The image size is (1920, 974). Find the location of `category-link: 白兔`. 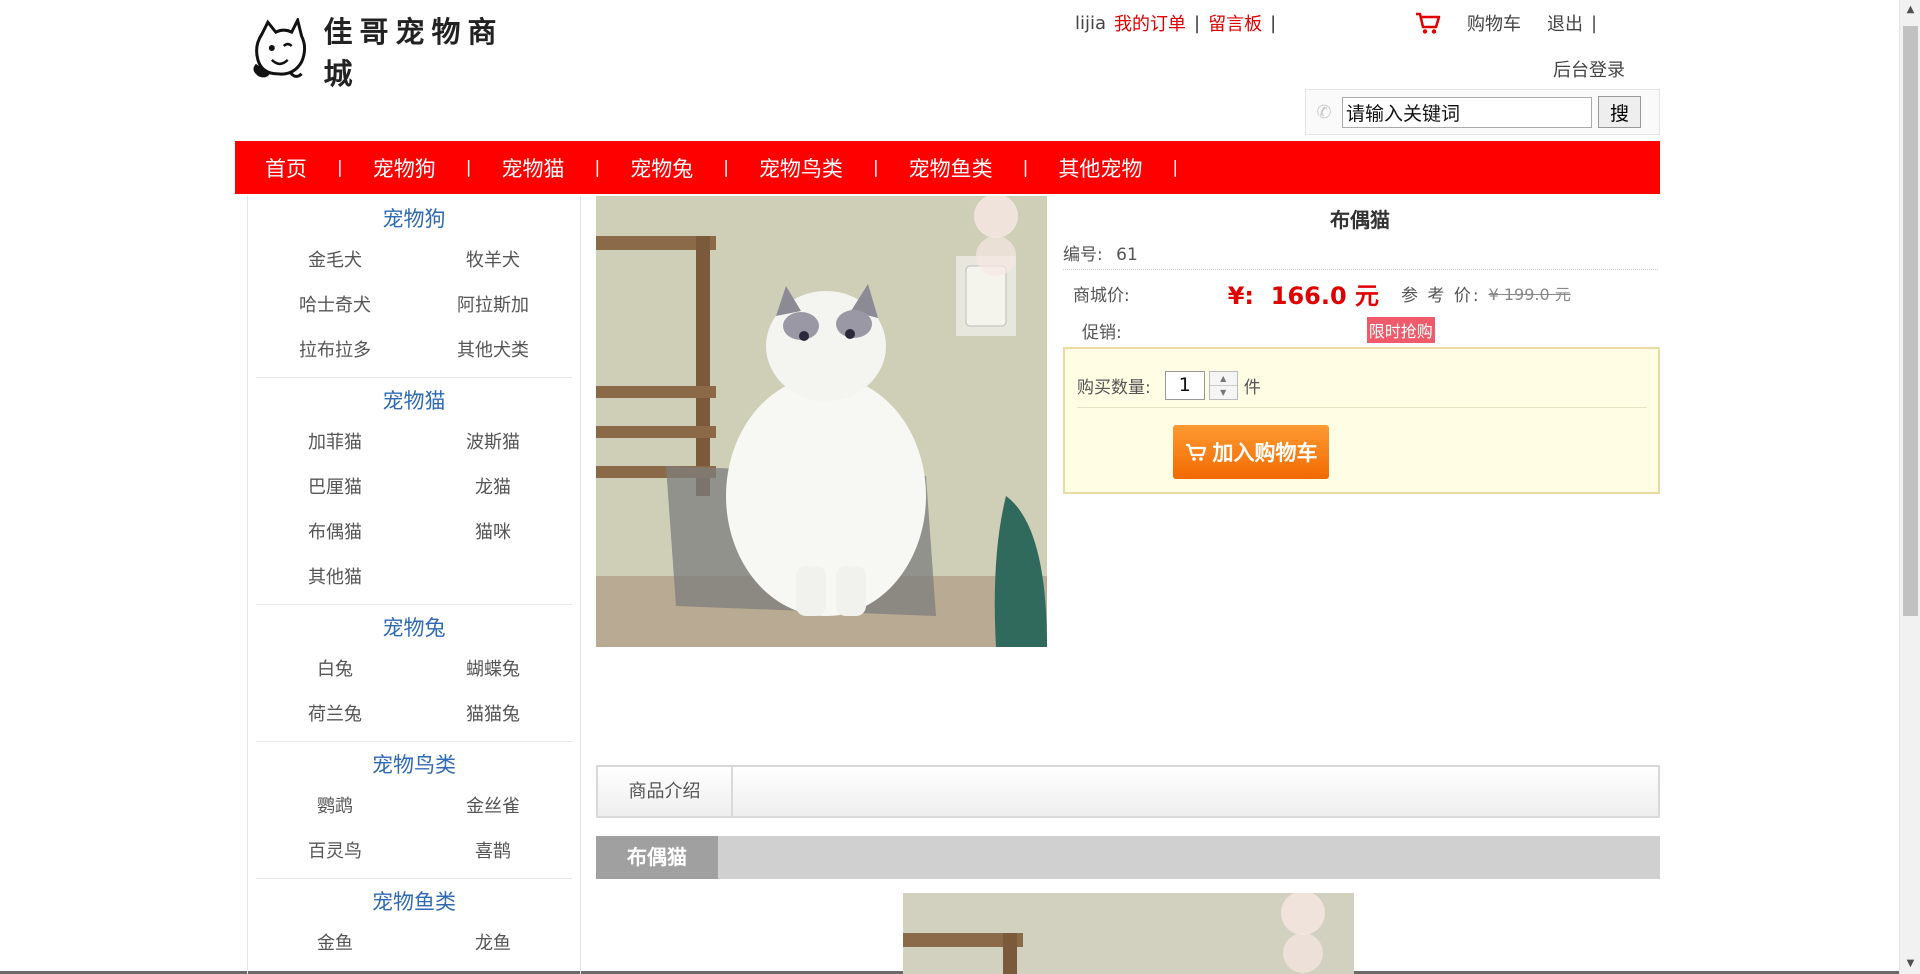

category-link: 白兔 is located at coordinates (335, 669).